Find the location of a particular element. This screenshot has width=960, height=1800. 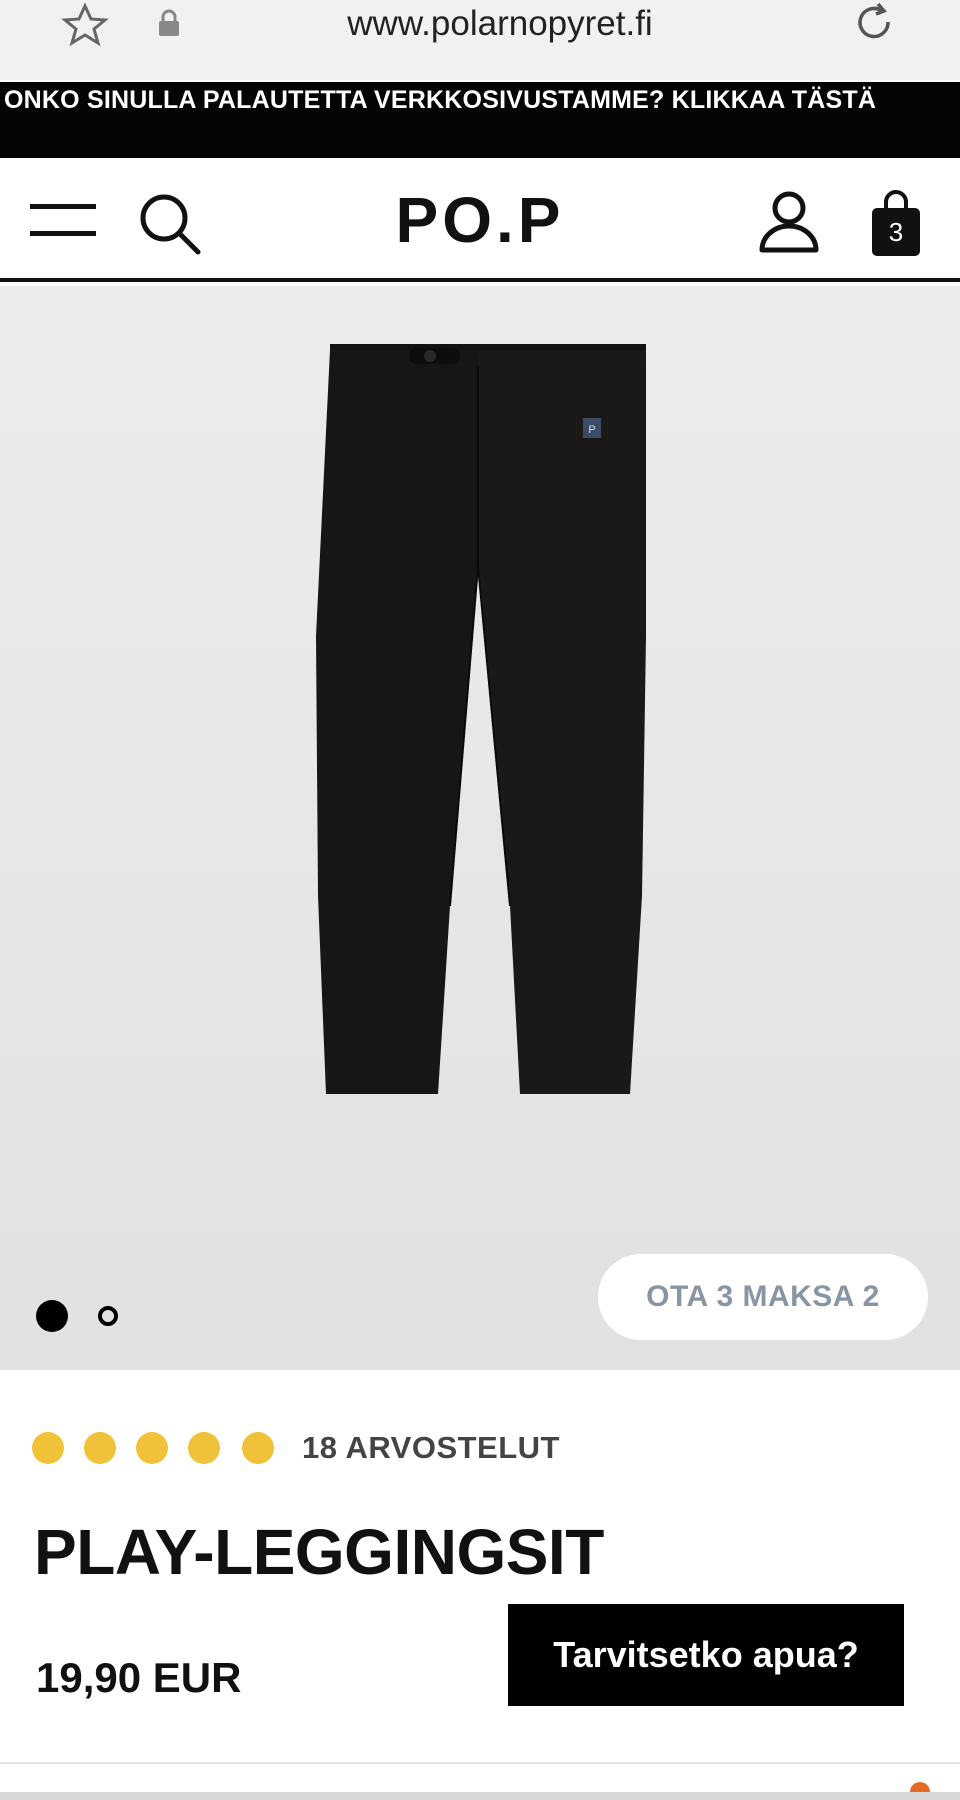

product-title: PLAY-LEGGINGSIT is located at coordinates (319, 1552).